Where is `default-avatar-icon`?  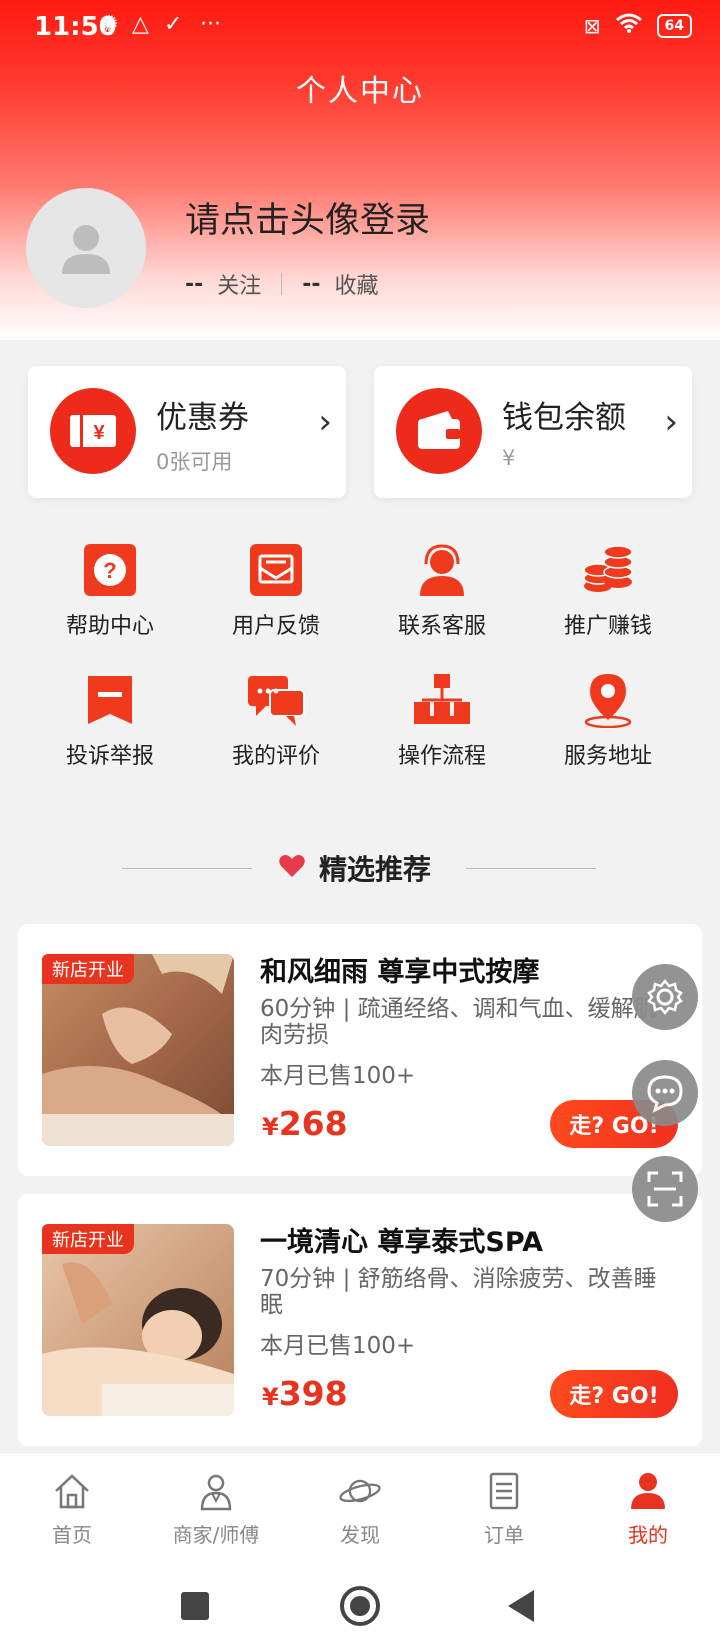
default-avatar-icon is located at coordinates (86, 249).